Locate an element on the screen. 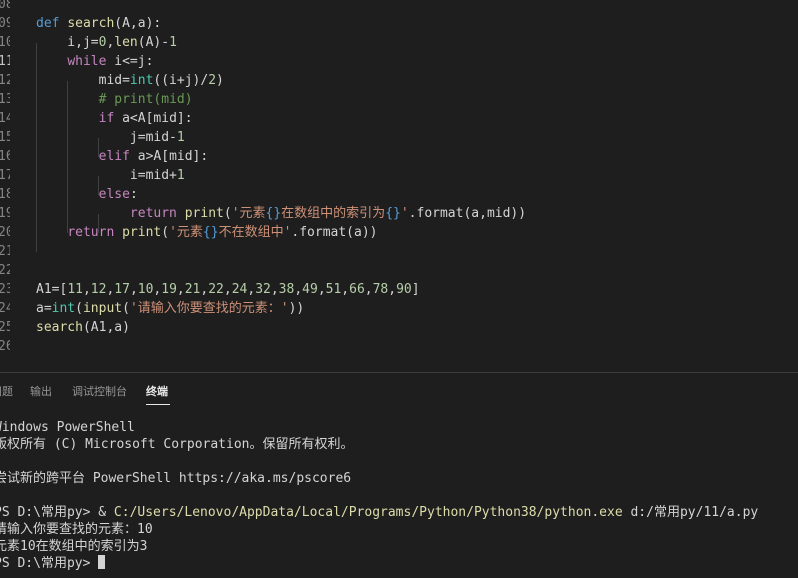 The image size is (798, 578). terminal-text: 请输入你要查找的元素：10 is located at coordinates (76, 529).